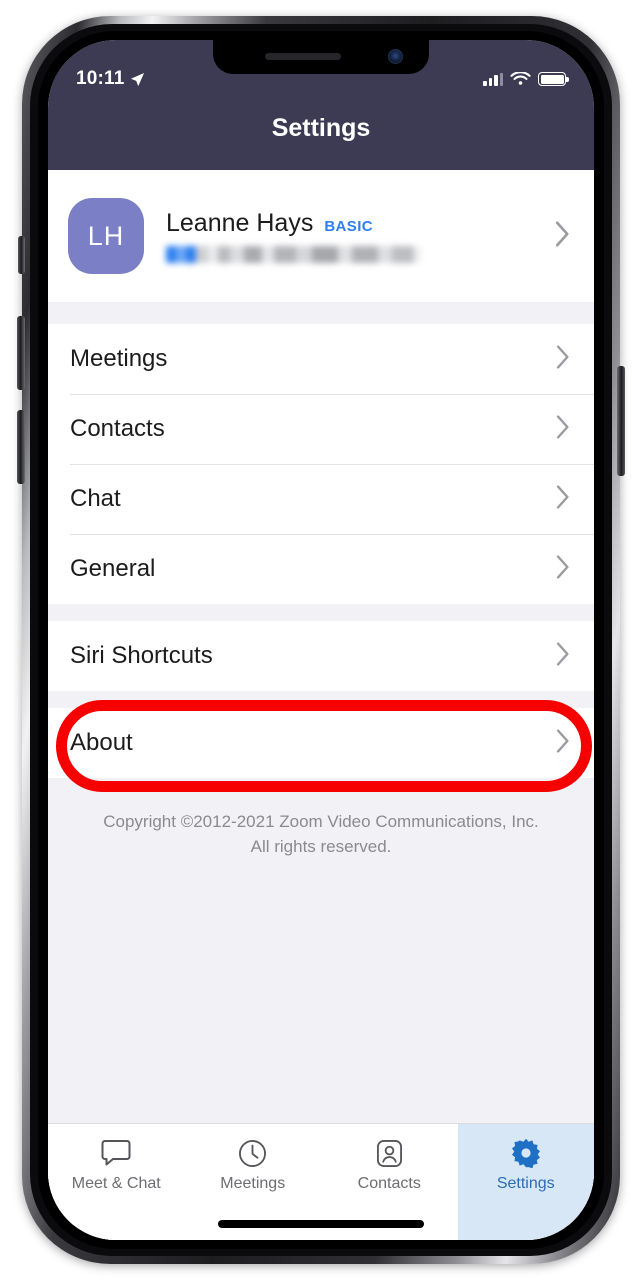  I want to click on settings-group-about: About, so click(321, 743).